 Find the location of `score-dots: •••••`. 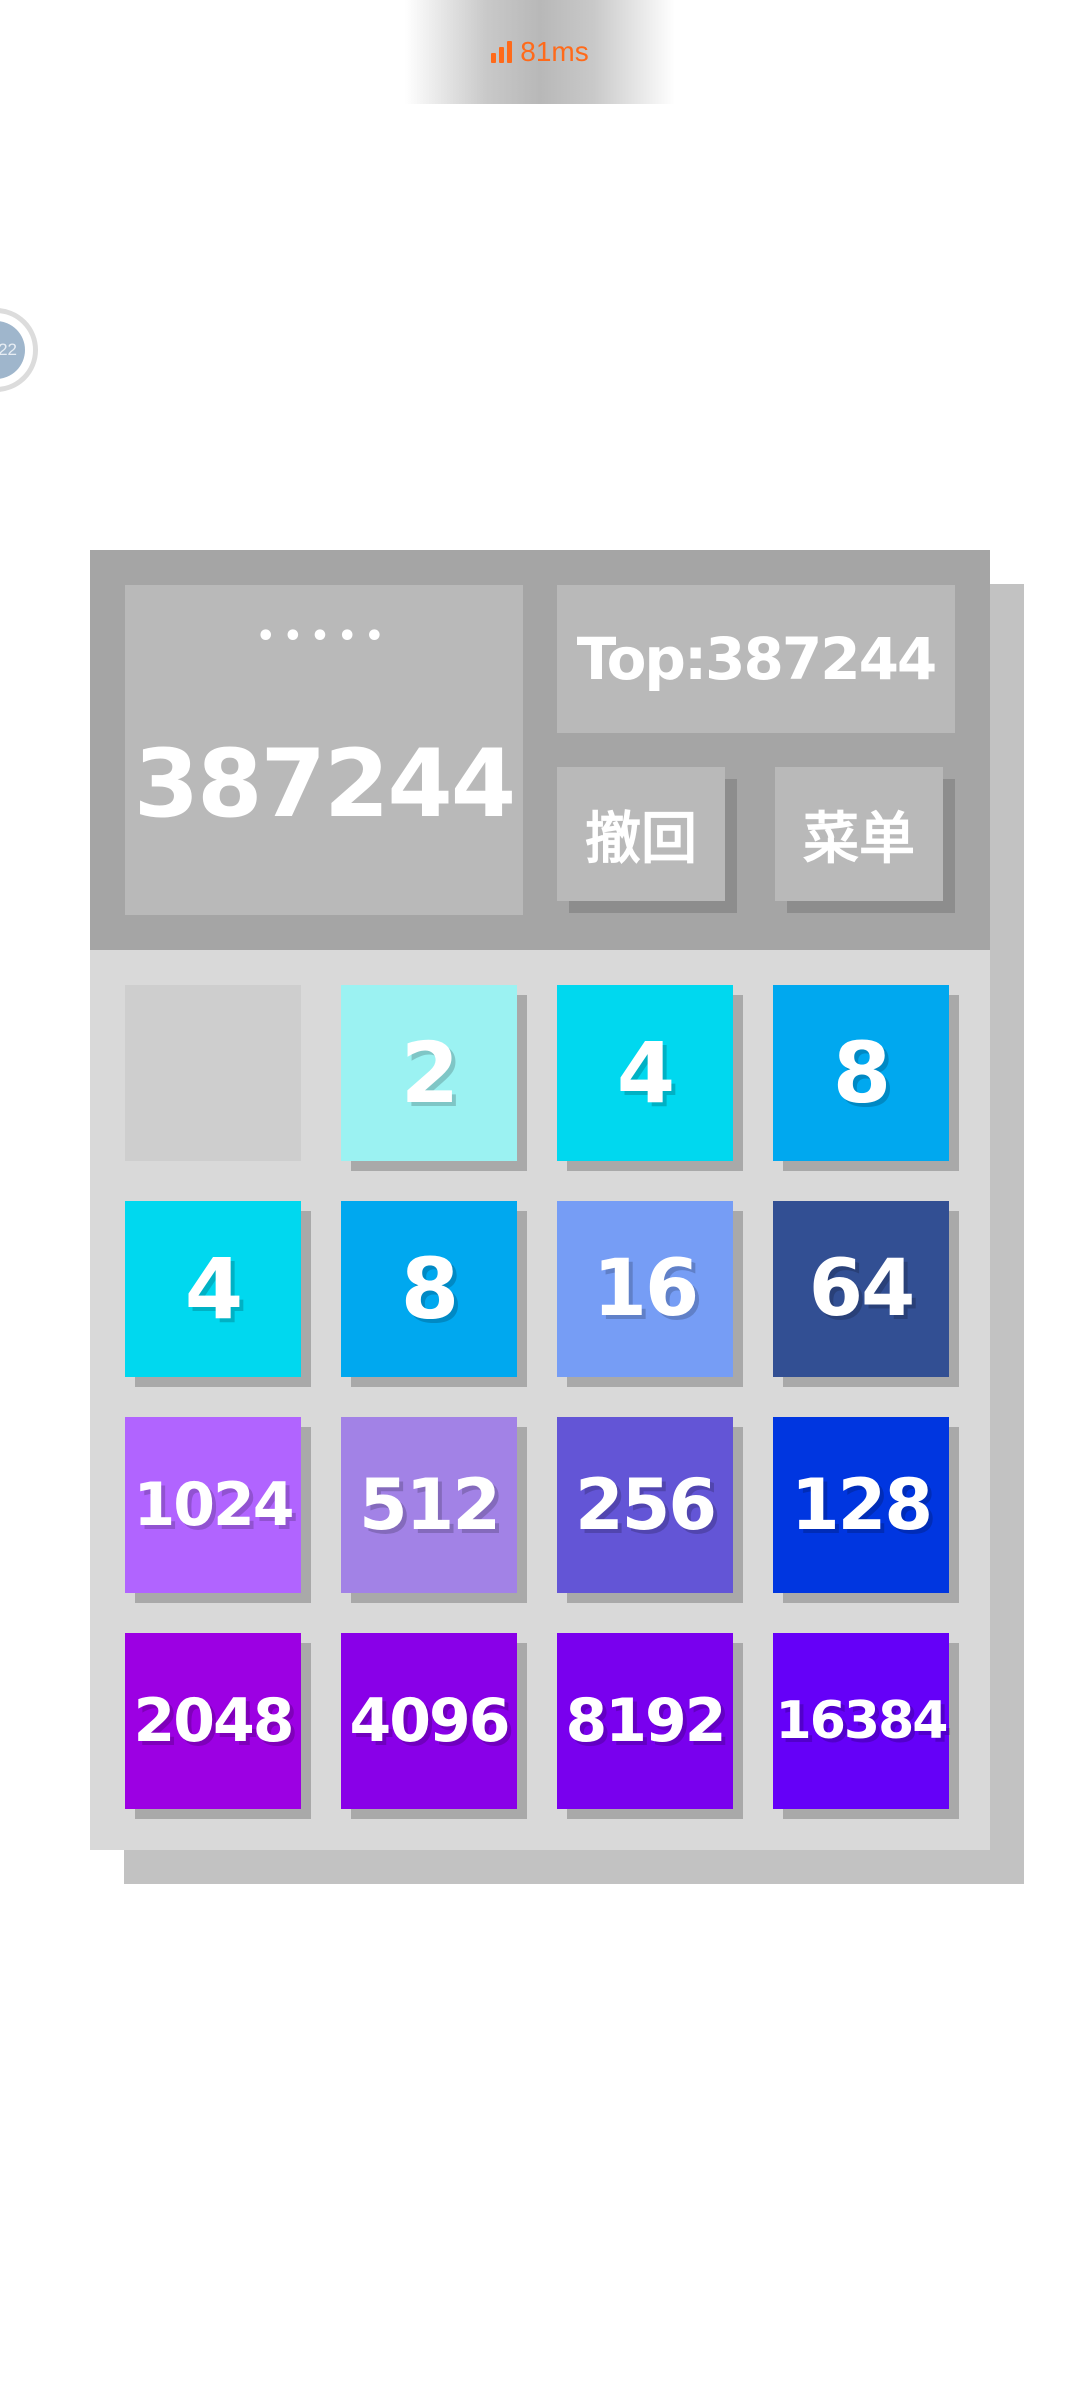

score-dots: ••••• is located at coordinates (324, 636).